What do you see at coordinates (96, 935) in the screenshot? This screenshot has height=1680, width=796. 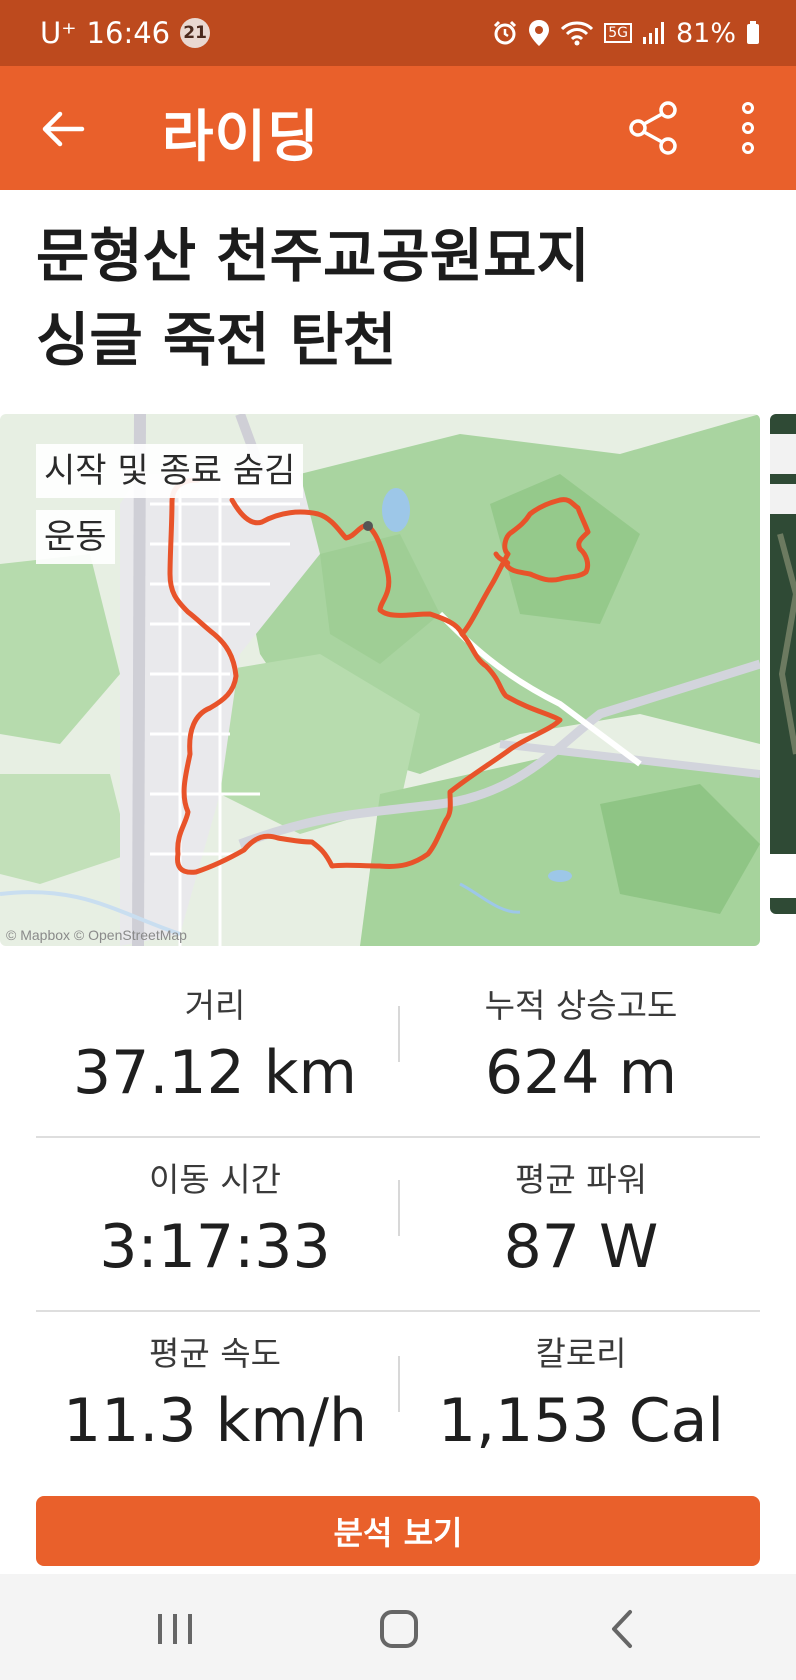 I see `map-attribution: © Mapbox © OpenStreetMap` at bounding box center [96, 935].